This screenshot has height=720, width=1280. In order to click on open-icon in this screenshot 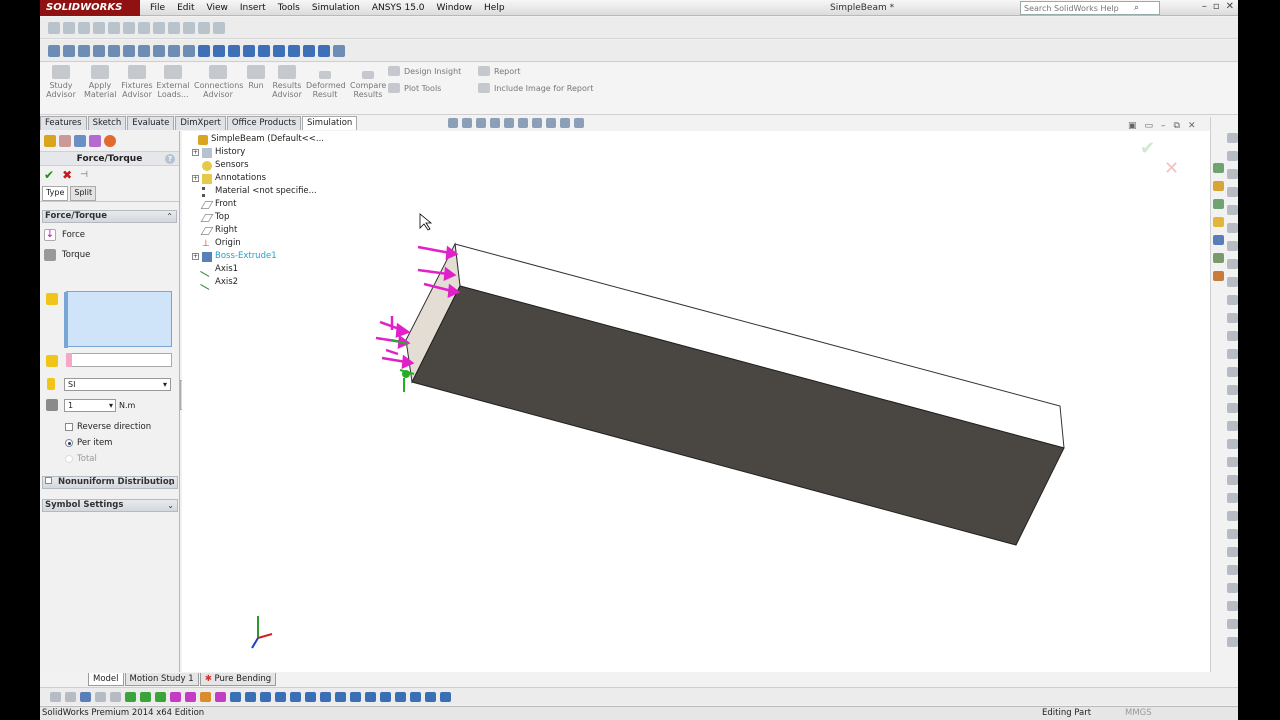, I will do `click(69, 27)`.